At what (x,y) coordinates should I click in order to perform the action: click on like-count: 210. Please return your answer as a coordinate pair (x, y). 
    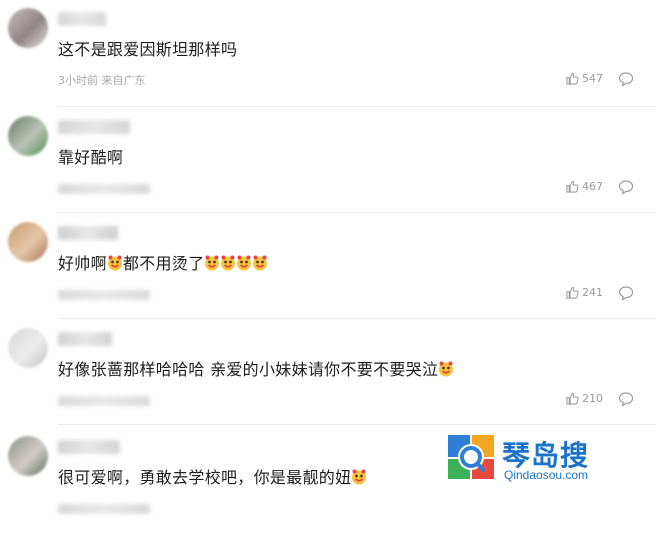
    Looking at the image, I should click on (592, 398).